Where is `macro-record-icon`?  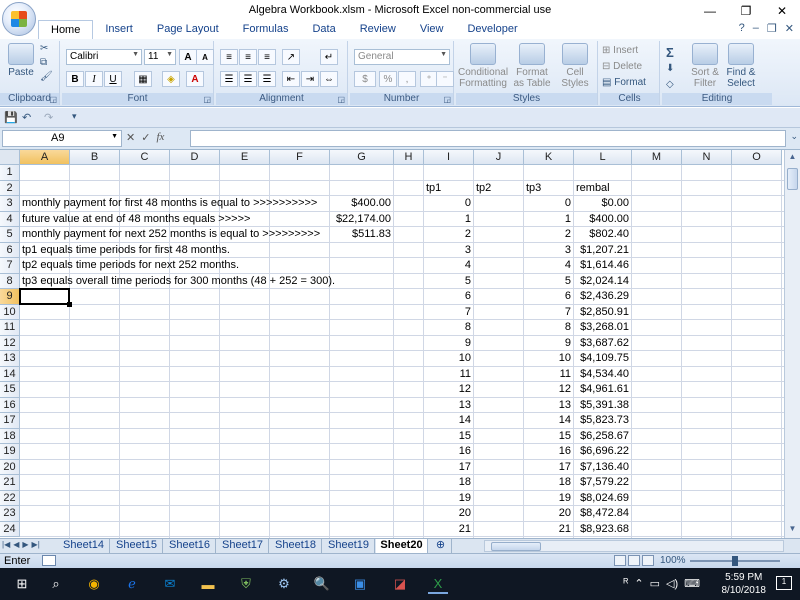 macro-record-icon is located at coordinates (49, 560).